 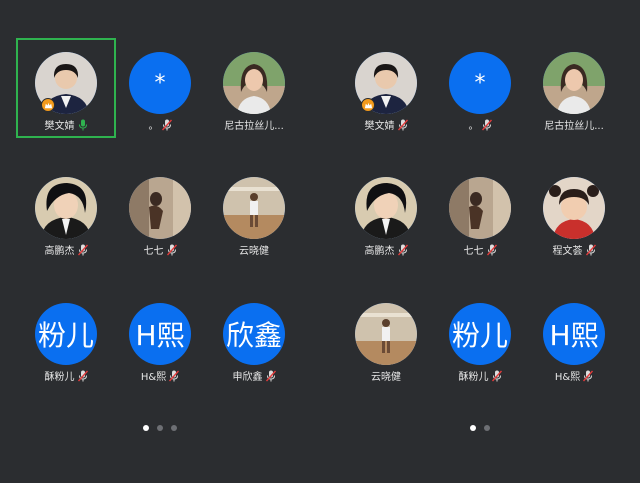 I want to click on participant-tile-shen-xinxin: 欣鑫 申欣鑫, so click(x=254, y=339).